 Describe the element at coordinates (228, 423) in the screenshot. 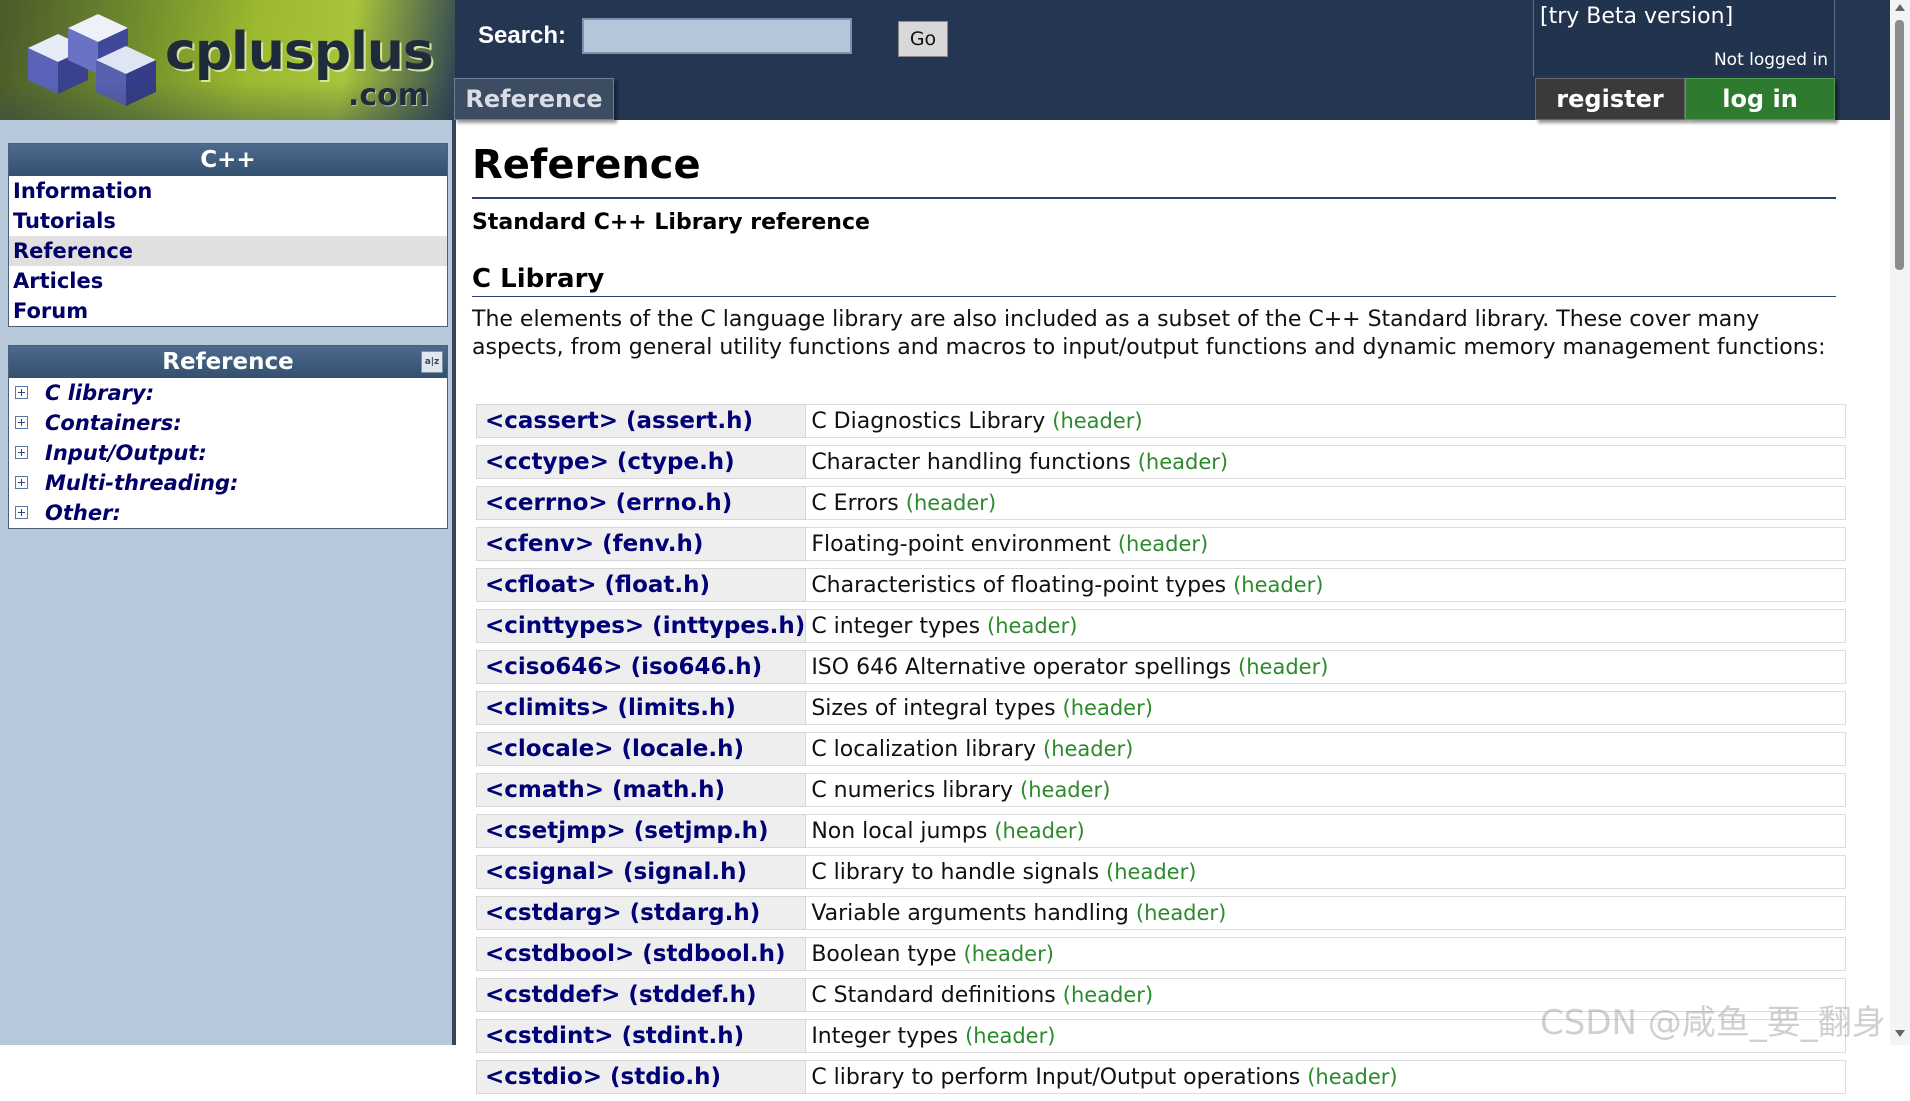

I see `tree-item: Containers:` at that location.